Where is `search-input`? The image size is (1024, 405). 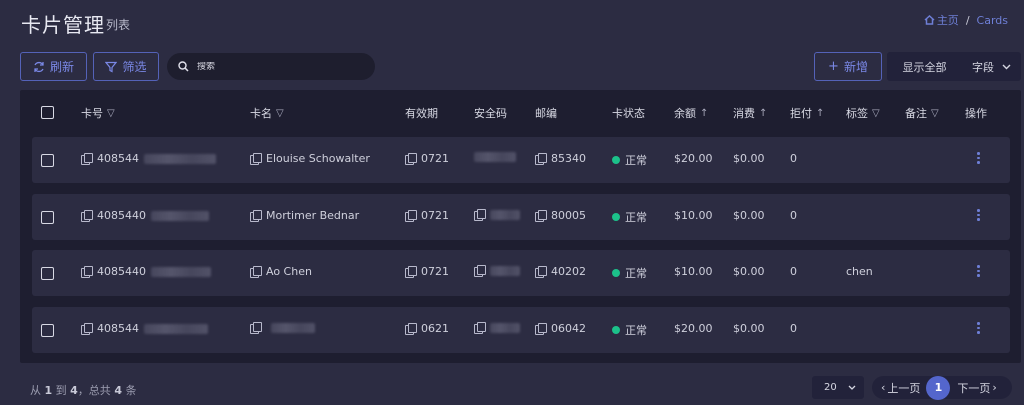
search-input is located at coordinates (272, 66).